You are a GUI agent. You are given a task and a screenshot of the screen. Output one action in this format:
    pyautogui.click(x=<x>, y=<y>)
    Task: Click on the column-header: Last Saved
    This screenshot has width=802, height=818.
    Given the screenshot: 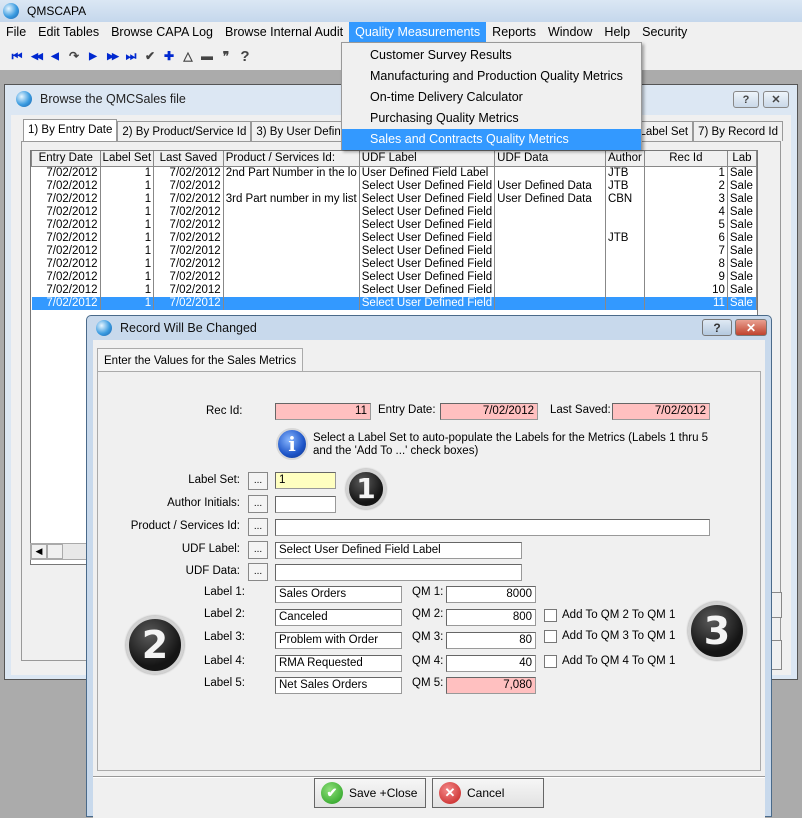 What is the action you would take?
    pyautogui.click(x=188, y=159)
    